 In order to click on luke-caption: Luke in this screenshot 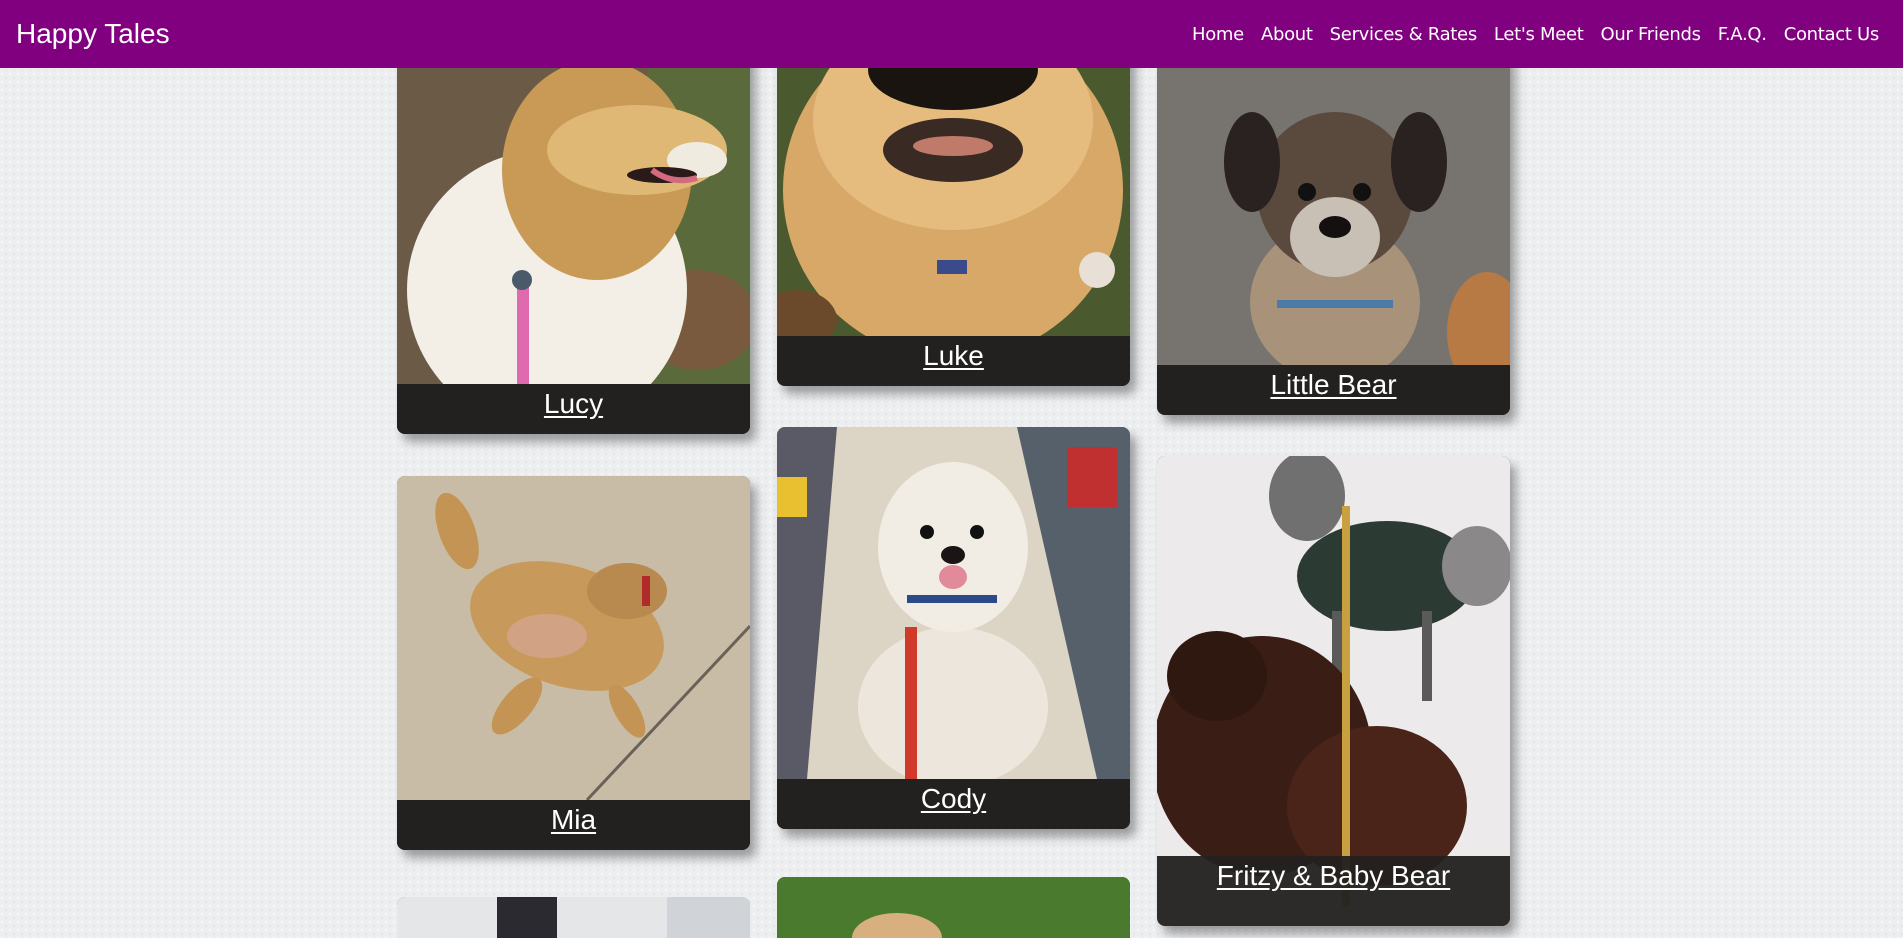, I will do `click(953, 361)`.